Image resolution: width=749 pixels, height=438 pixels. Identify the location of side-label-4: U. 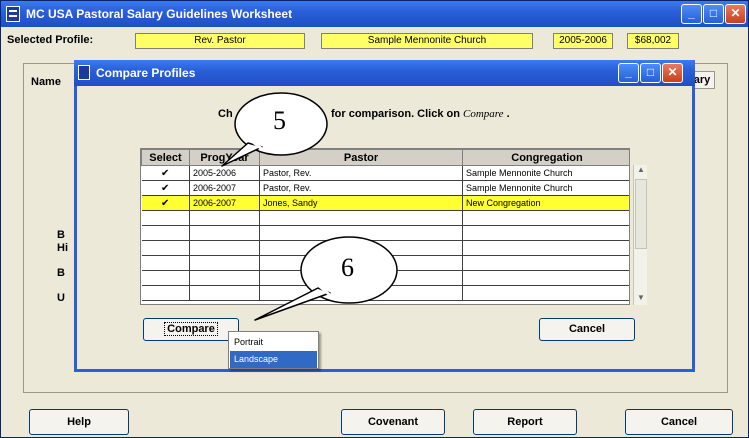
(61, 298).